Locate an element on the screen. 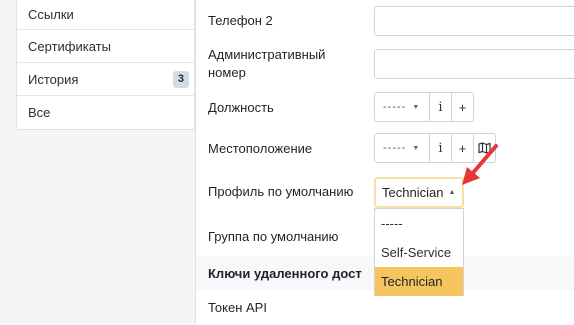  profile-dropdown-list: ----- Self-Service Technician is located at coordinates (419, 252).